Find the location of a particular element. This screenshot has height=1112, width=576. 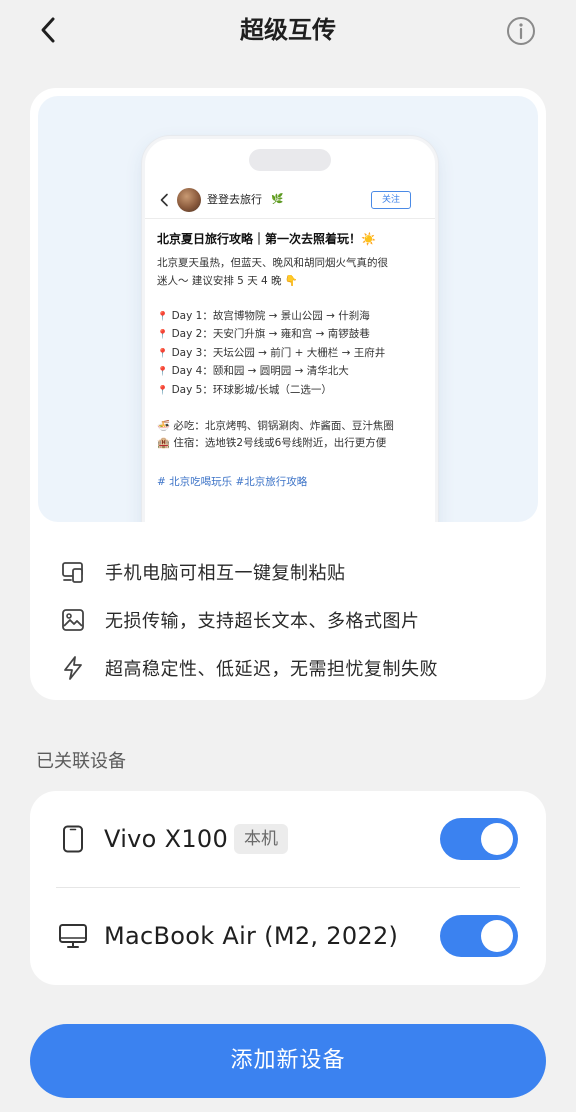

feature-item: 手机电脑可相互一键复制粘贴 is located at coordinates (293, 572).